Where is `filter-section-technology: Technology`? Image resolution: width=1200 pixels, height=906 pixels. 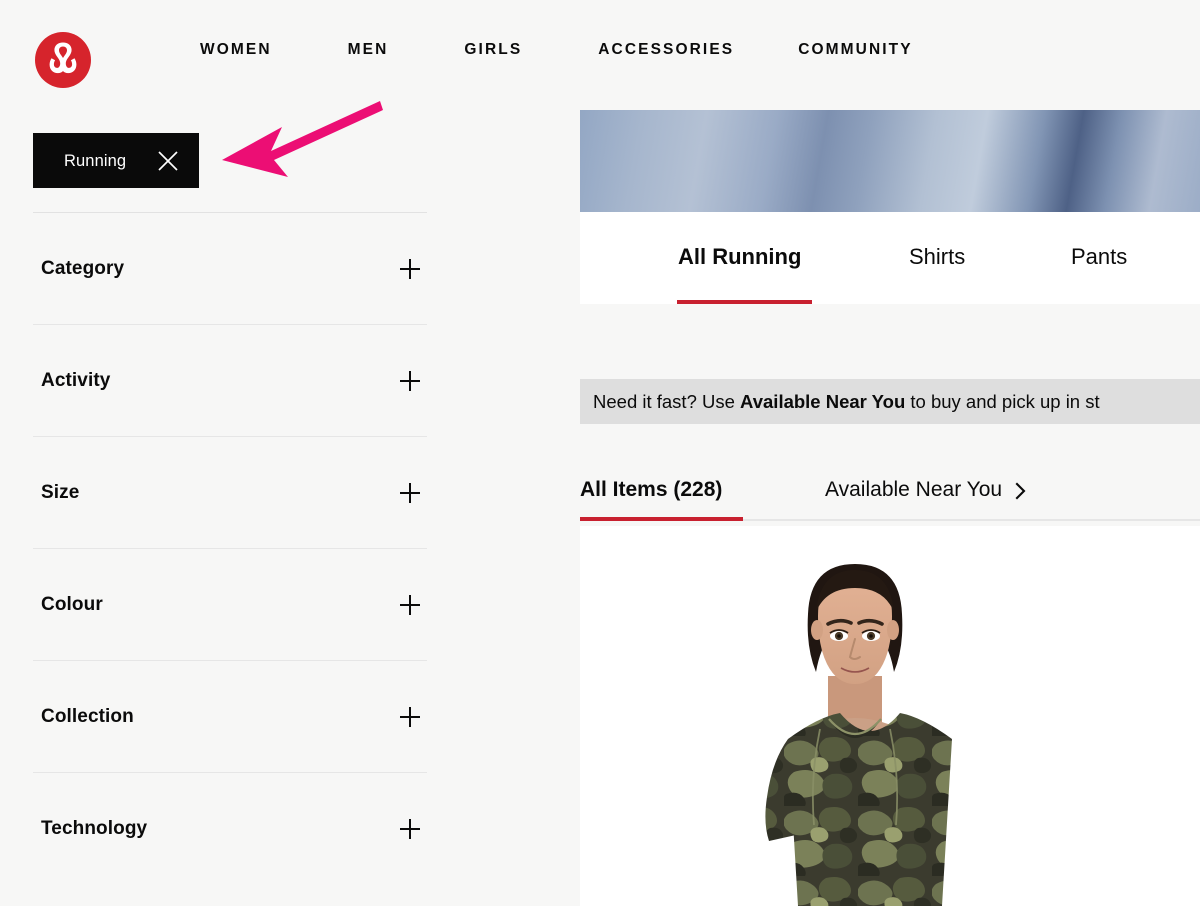 filter-section-technology: Technology is located at coordinates (230, 828).